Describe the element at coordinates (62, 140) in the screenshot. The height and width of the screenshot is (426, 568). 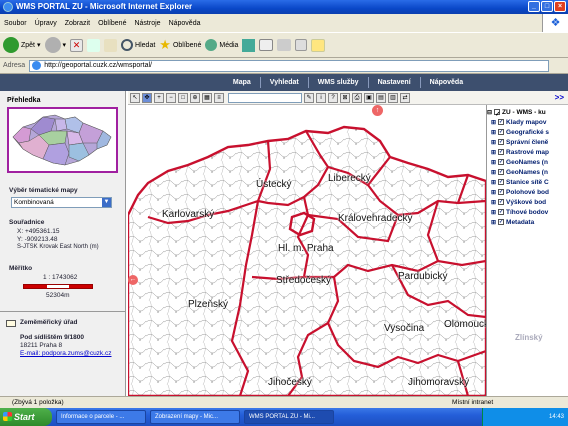
I see `overview-map` at that location.